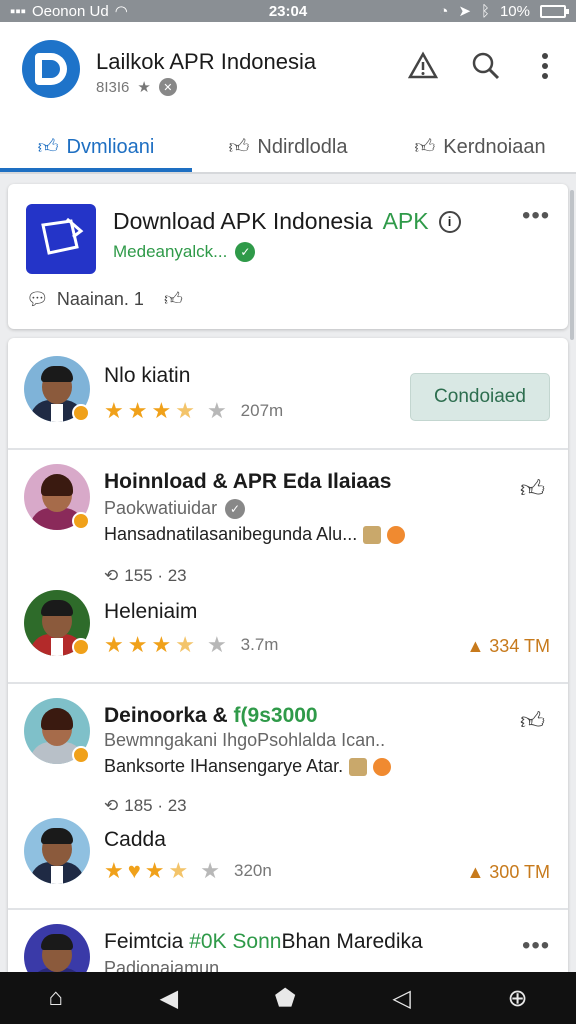  I want to click on app-subtitle-text: 8I3I6, so click(113, 87).